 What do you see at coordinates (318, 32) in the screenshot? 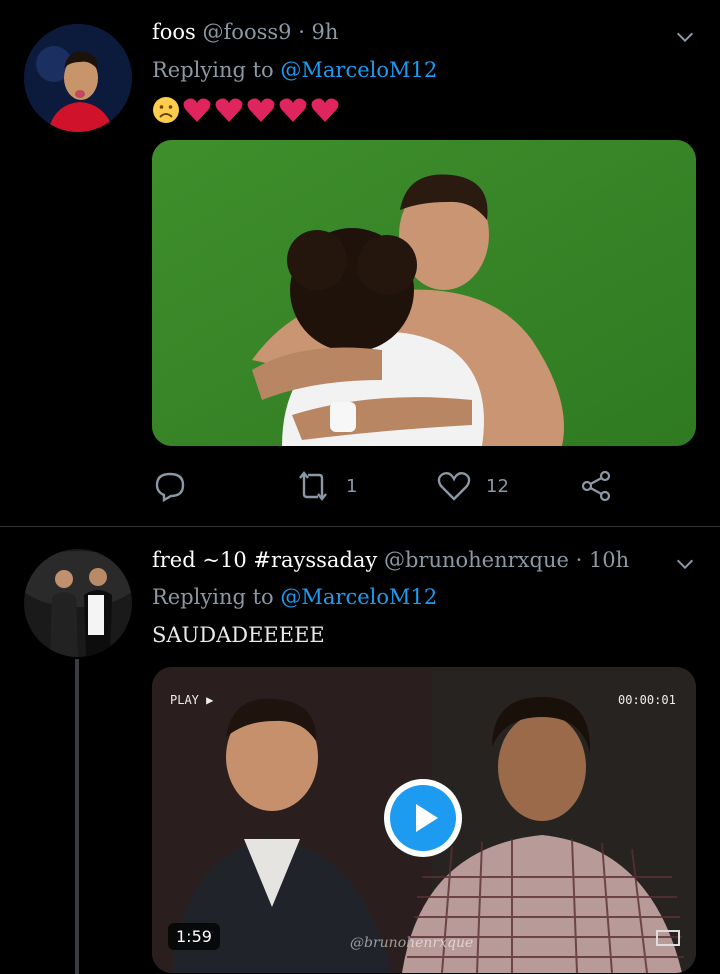
I see `timestamp: · 9h` at bounding box center [318, 32].